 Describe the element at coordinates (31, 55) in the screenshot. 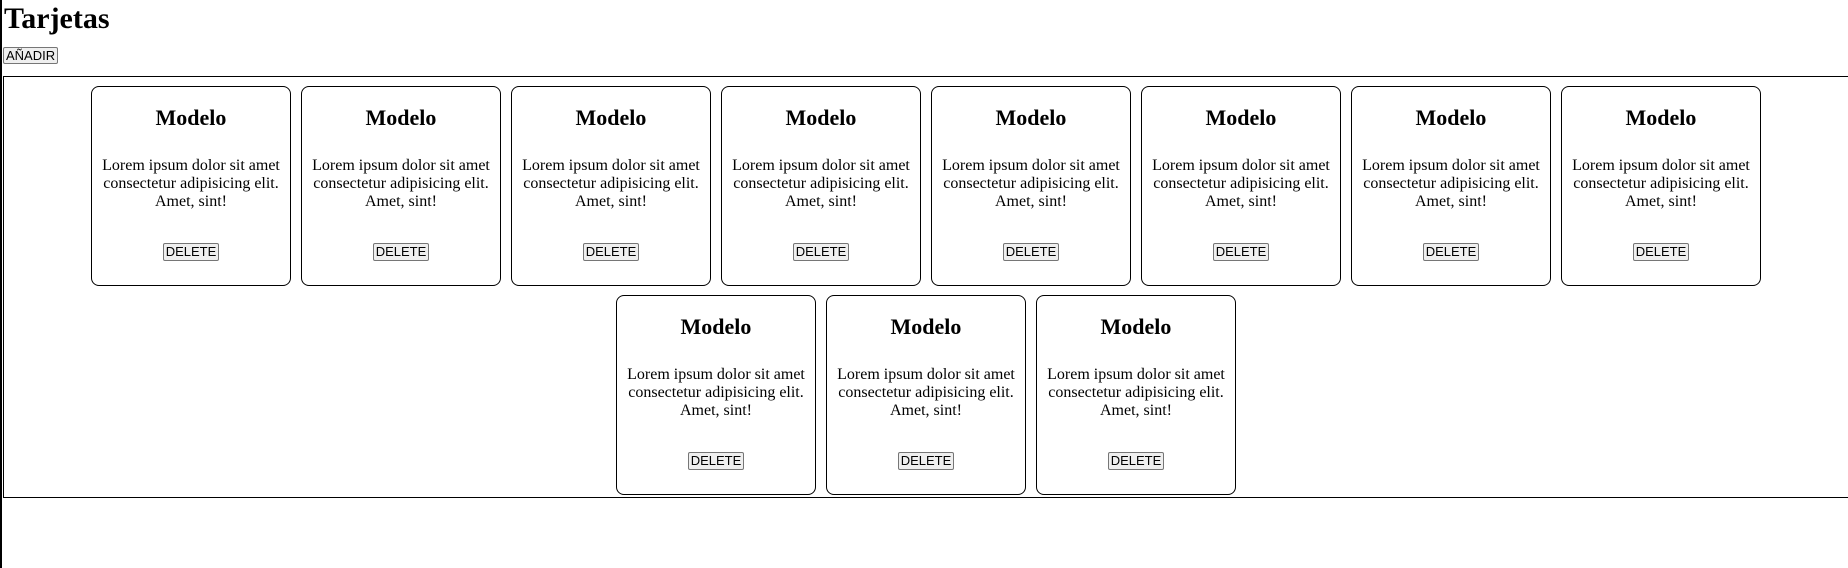

I see `add-button: AÑADIR` at that location.